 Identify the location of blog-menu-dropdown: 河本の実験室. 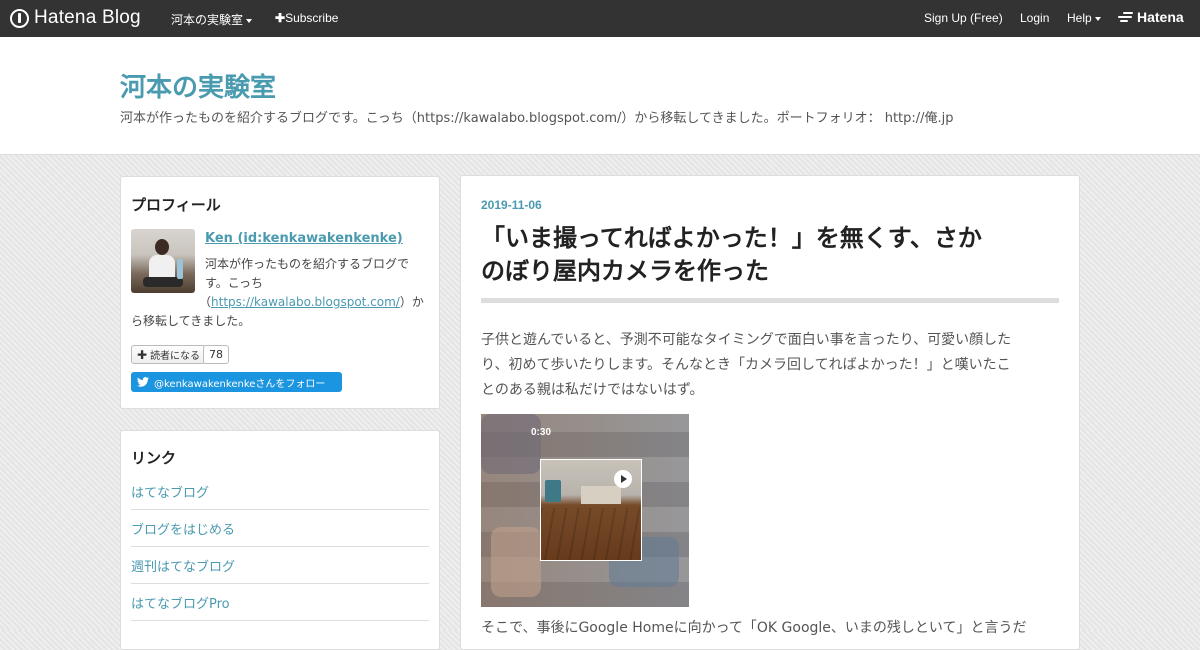
(212, 19).